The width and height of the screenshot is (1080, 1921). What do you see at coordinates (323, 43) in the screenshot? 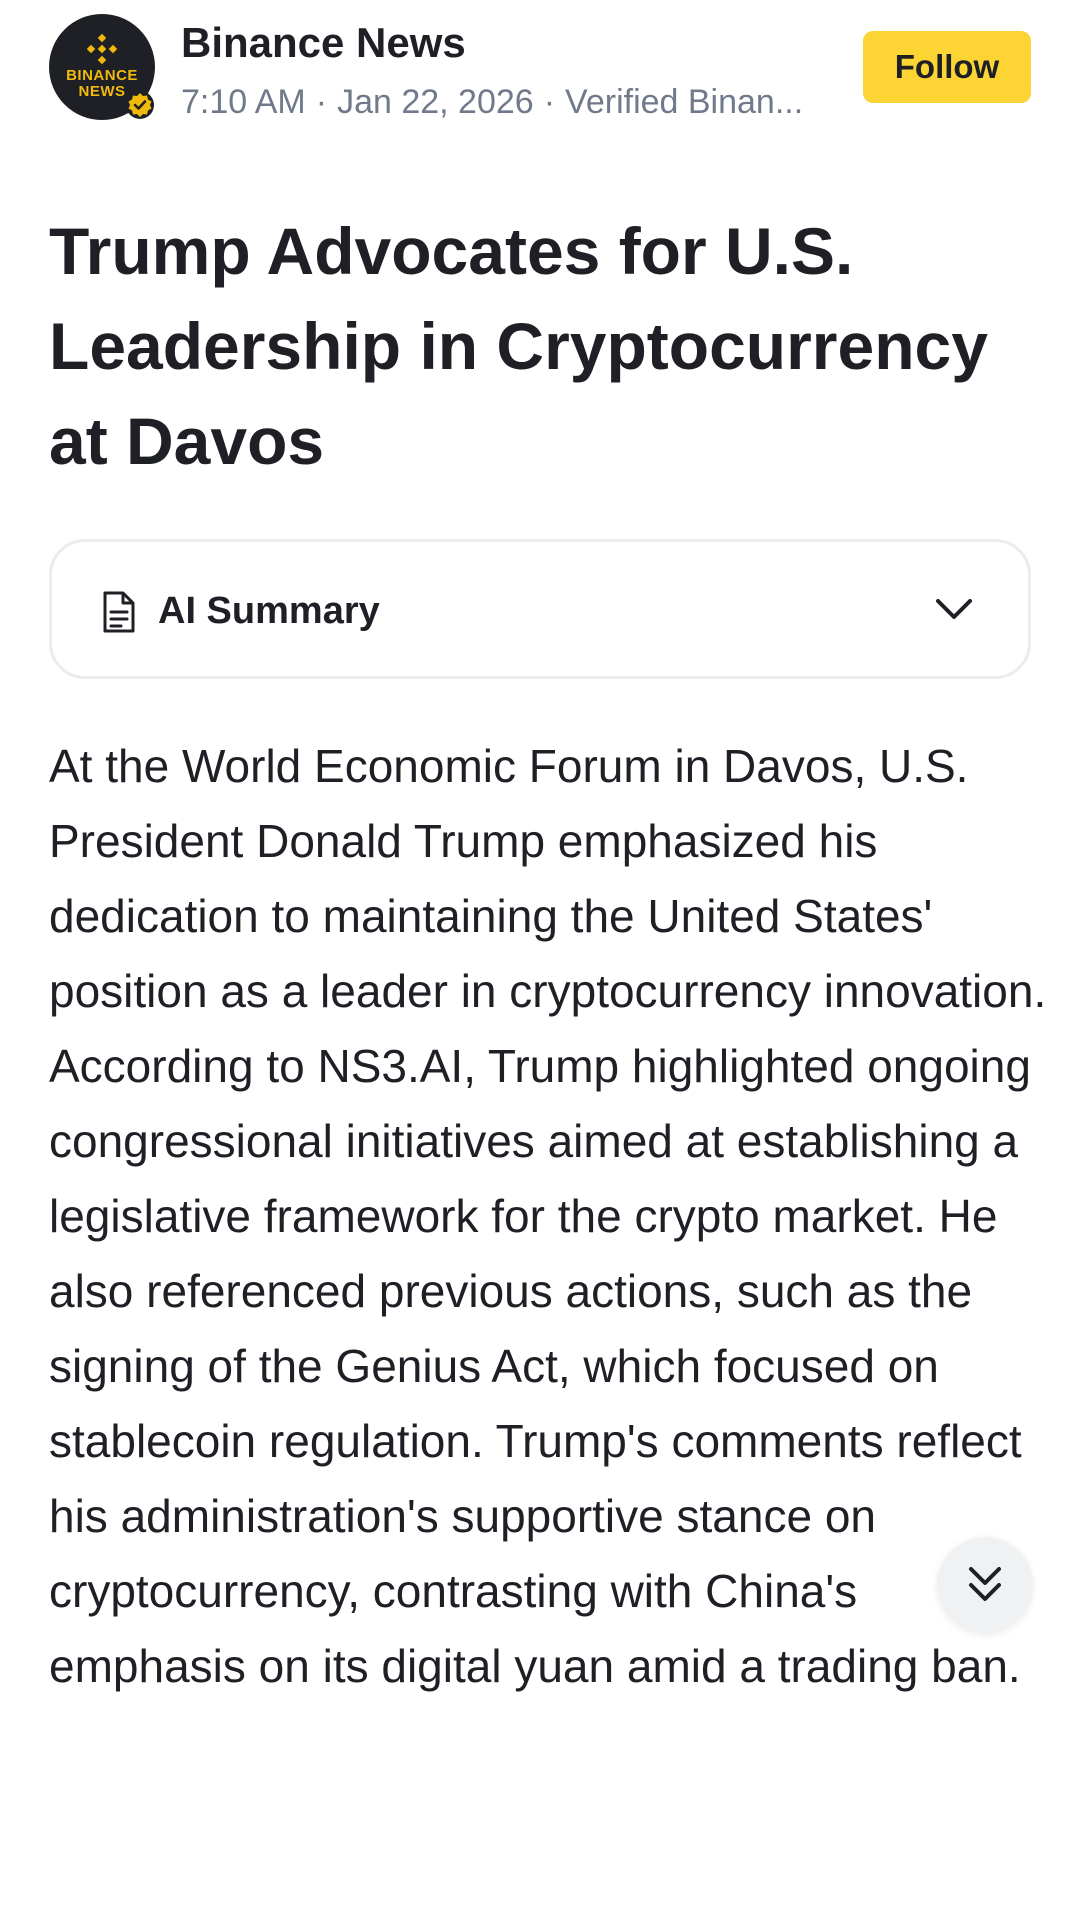
I see `author-name: Binance News` at bounding box center [323, 43].